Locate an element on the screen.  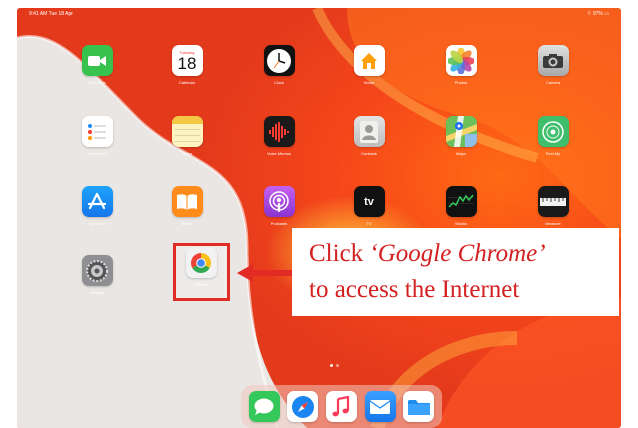
app-notes: Notes is located at coordinates (187, 136).